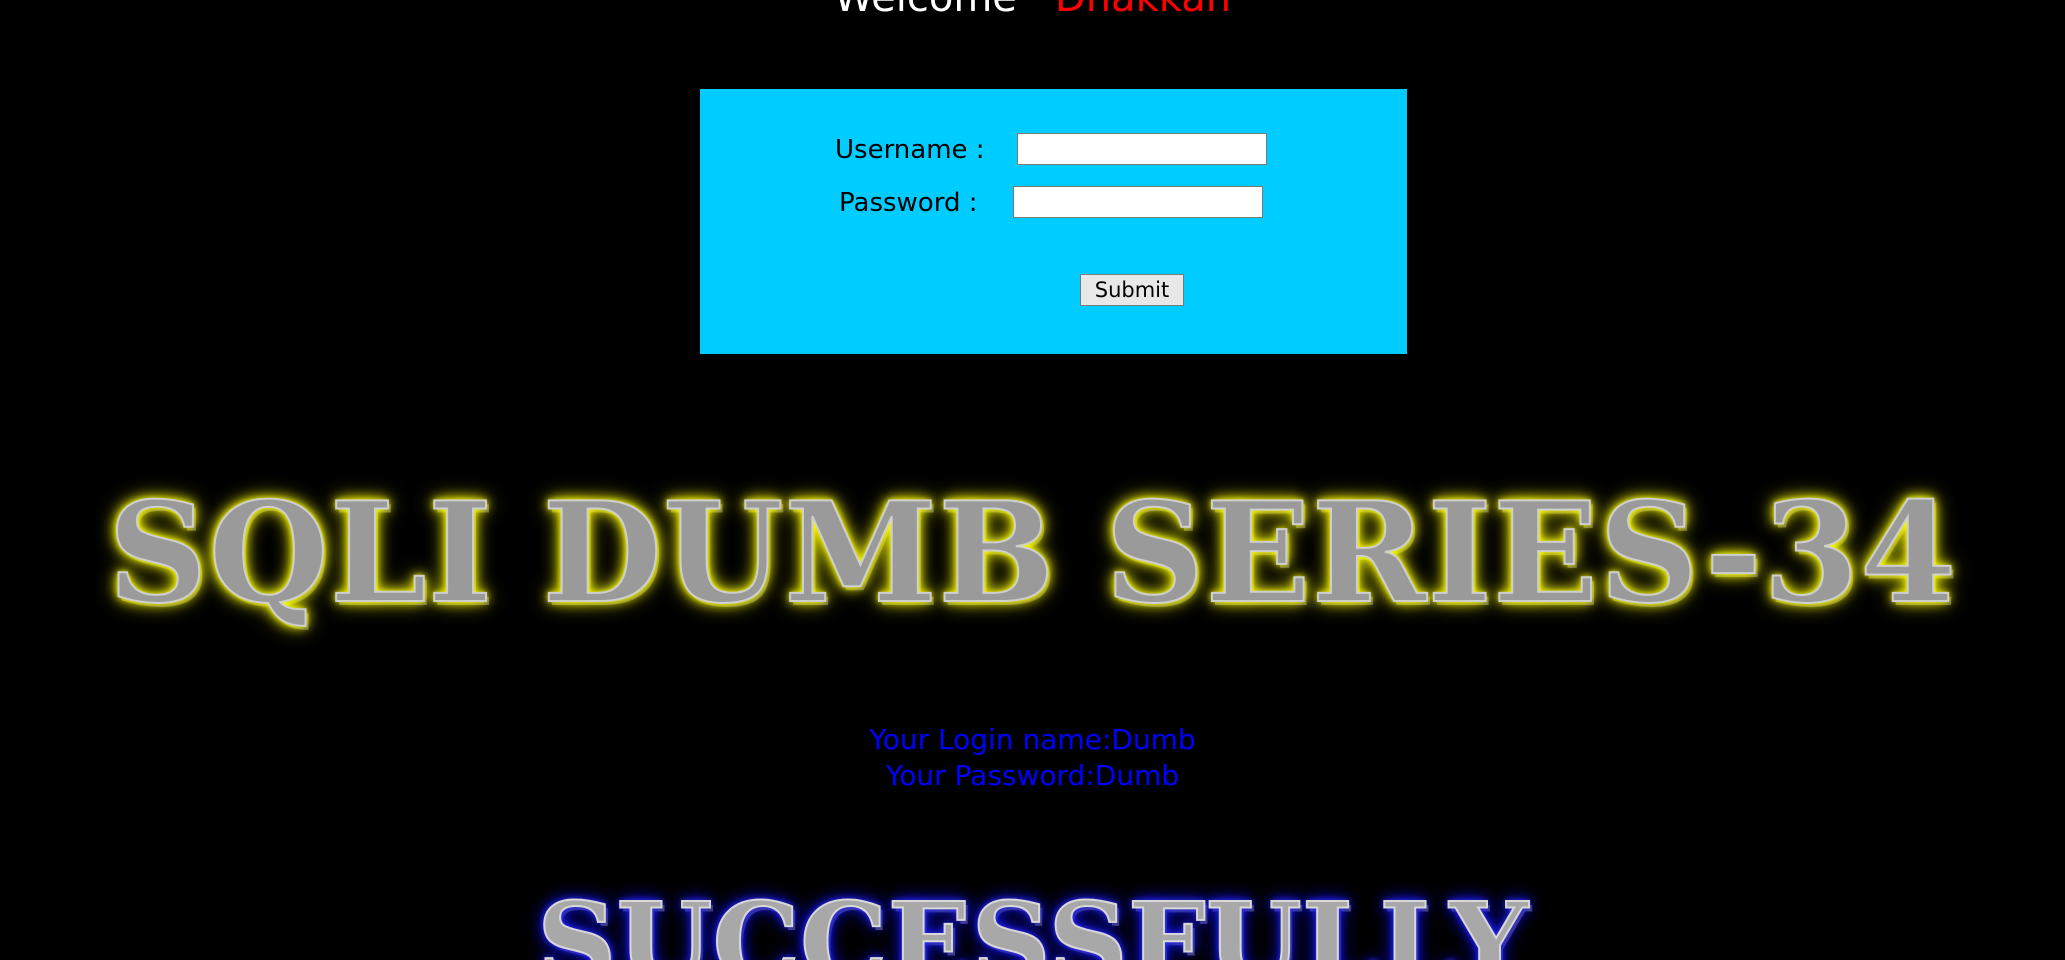 The width and height of the screenshot is (2065, 960). I want to click on welcome-heading: Welcome Dhakkan, so click(1032, 9).